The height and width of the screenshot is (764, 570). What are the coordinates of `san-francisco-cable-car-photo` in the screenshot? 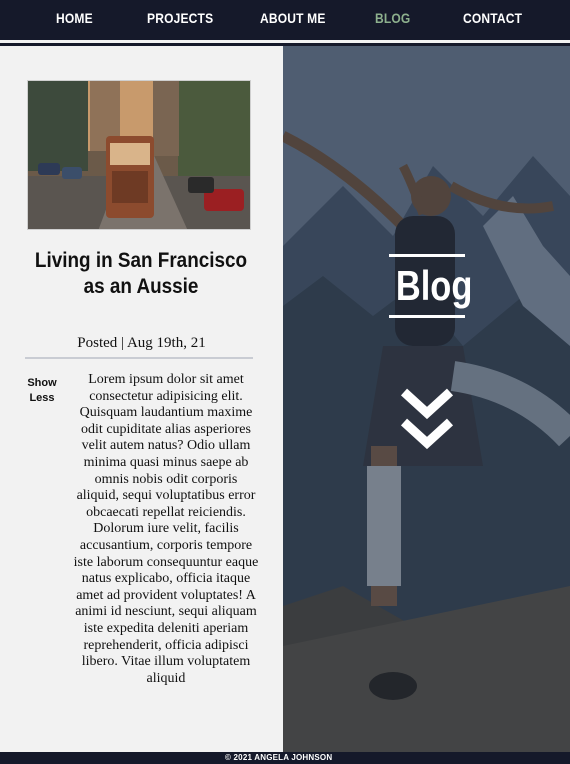 It's located at (139, 155).